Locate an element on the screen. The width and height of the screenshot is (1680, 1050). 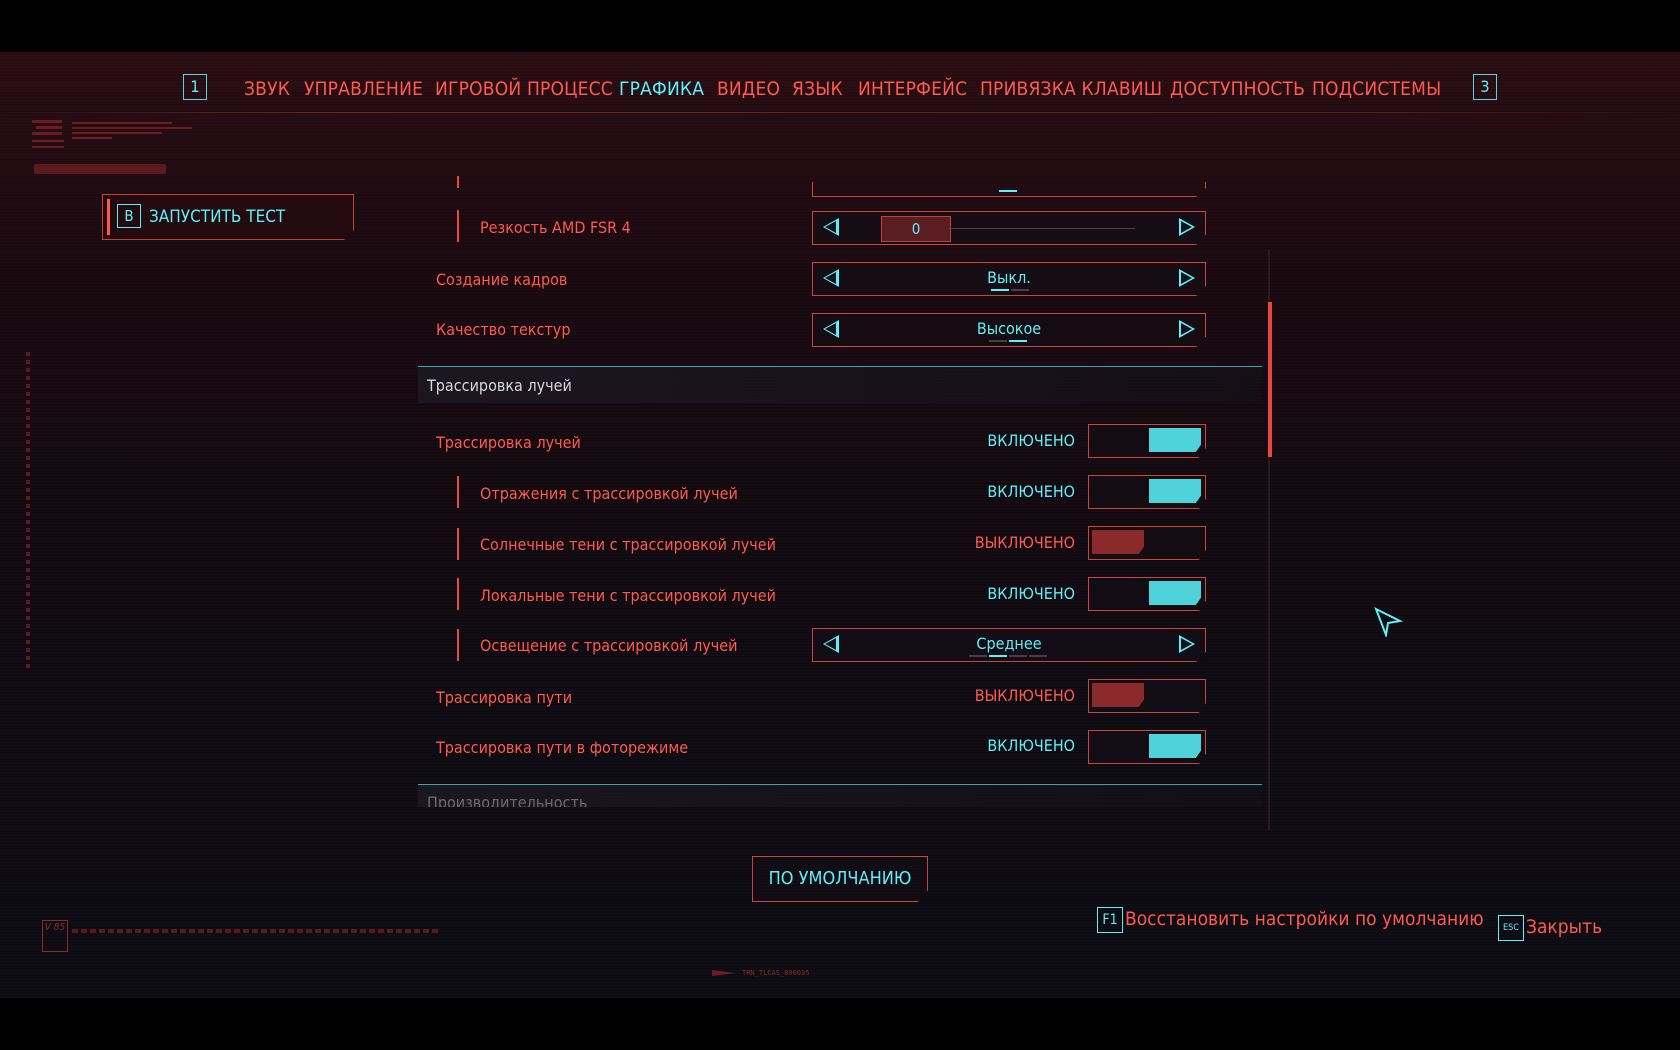
decor-side-stripe is located at coordinates (28, 512).